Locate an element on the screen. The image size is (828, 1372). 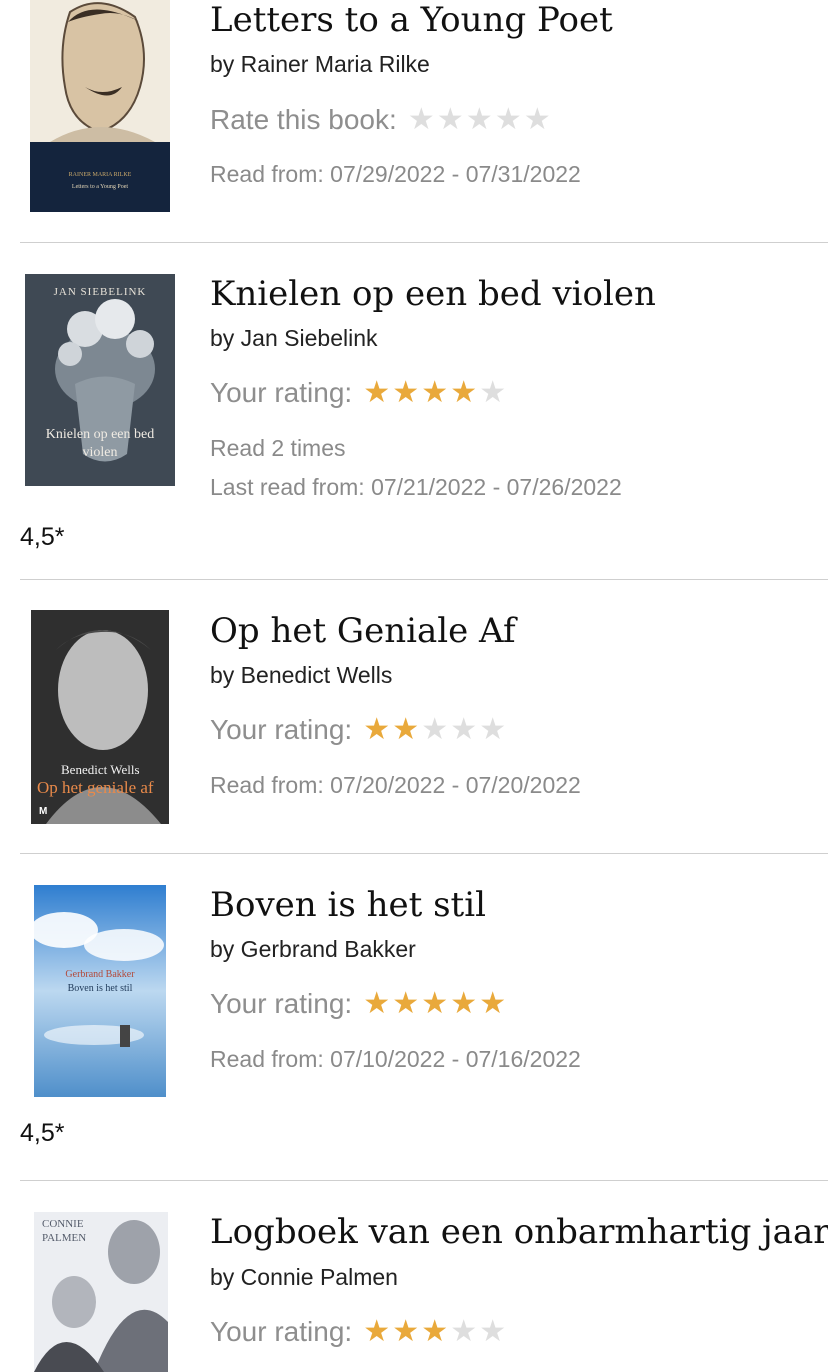
book-title: Logboek van een onbarmhartig jaar is located at coordinates (519, 1232).